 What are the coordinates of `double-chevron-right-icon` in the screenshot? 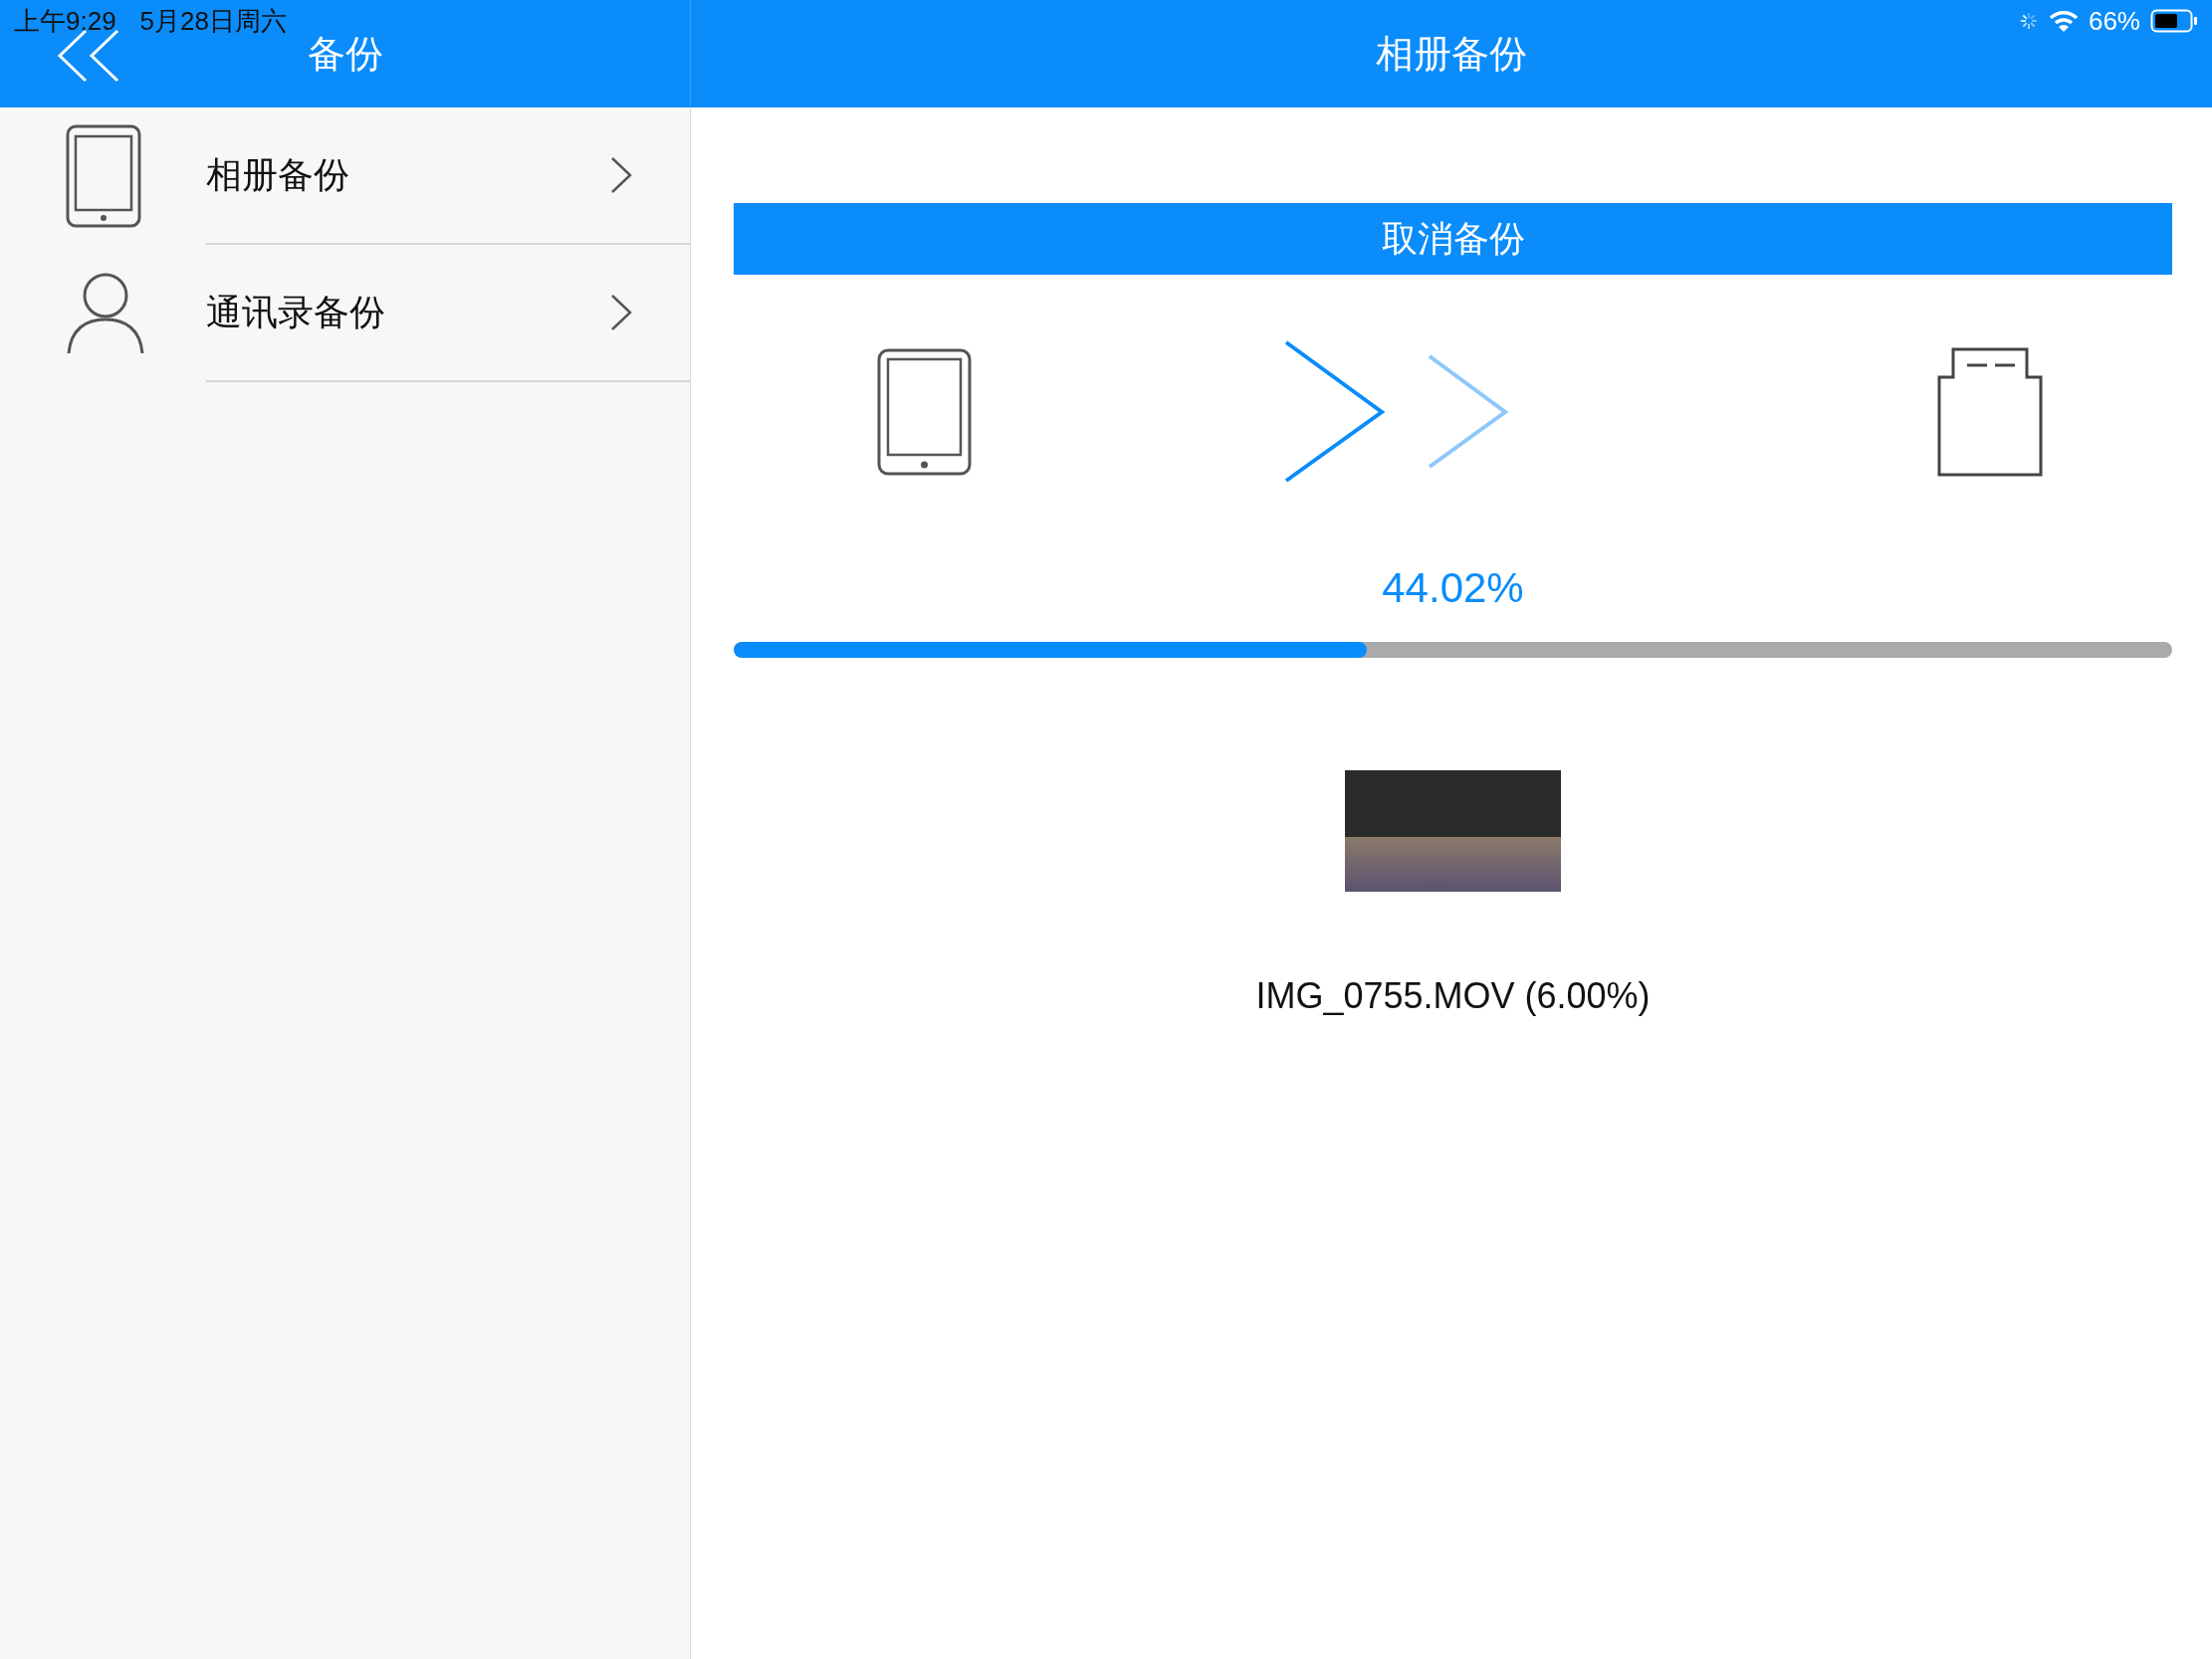 It's located at (1396, 411).